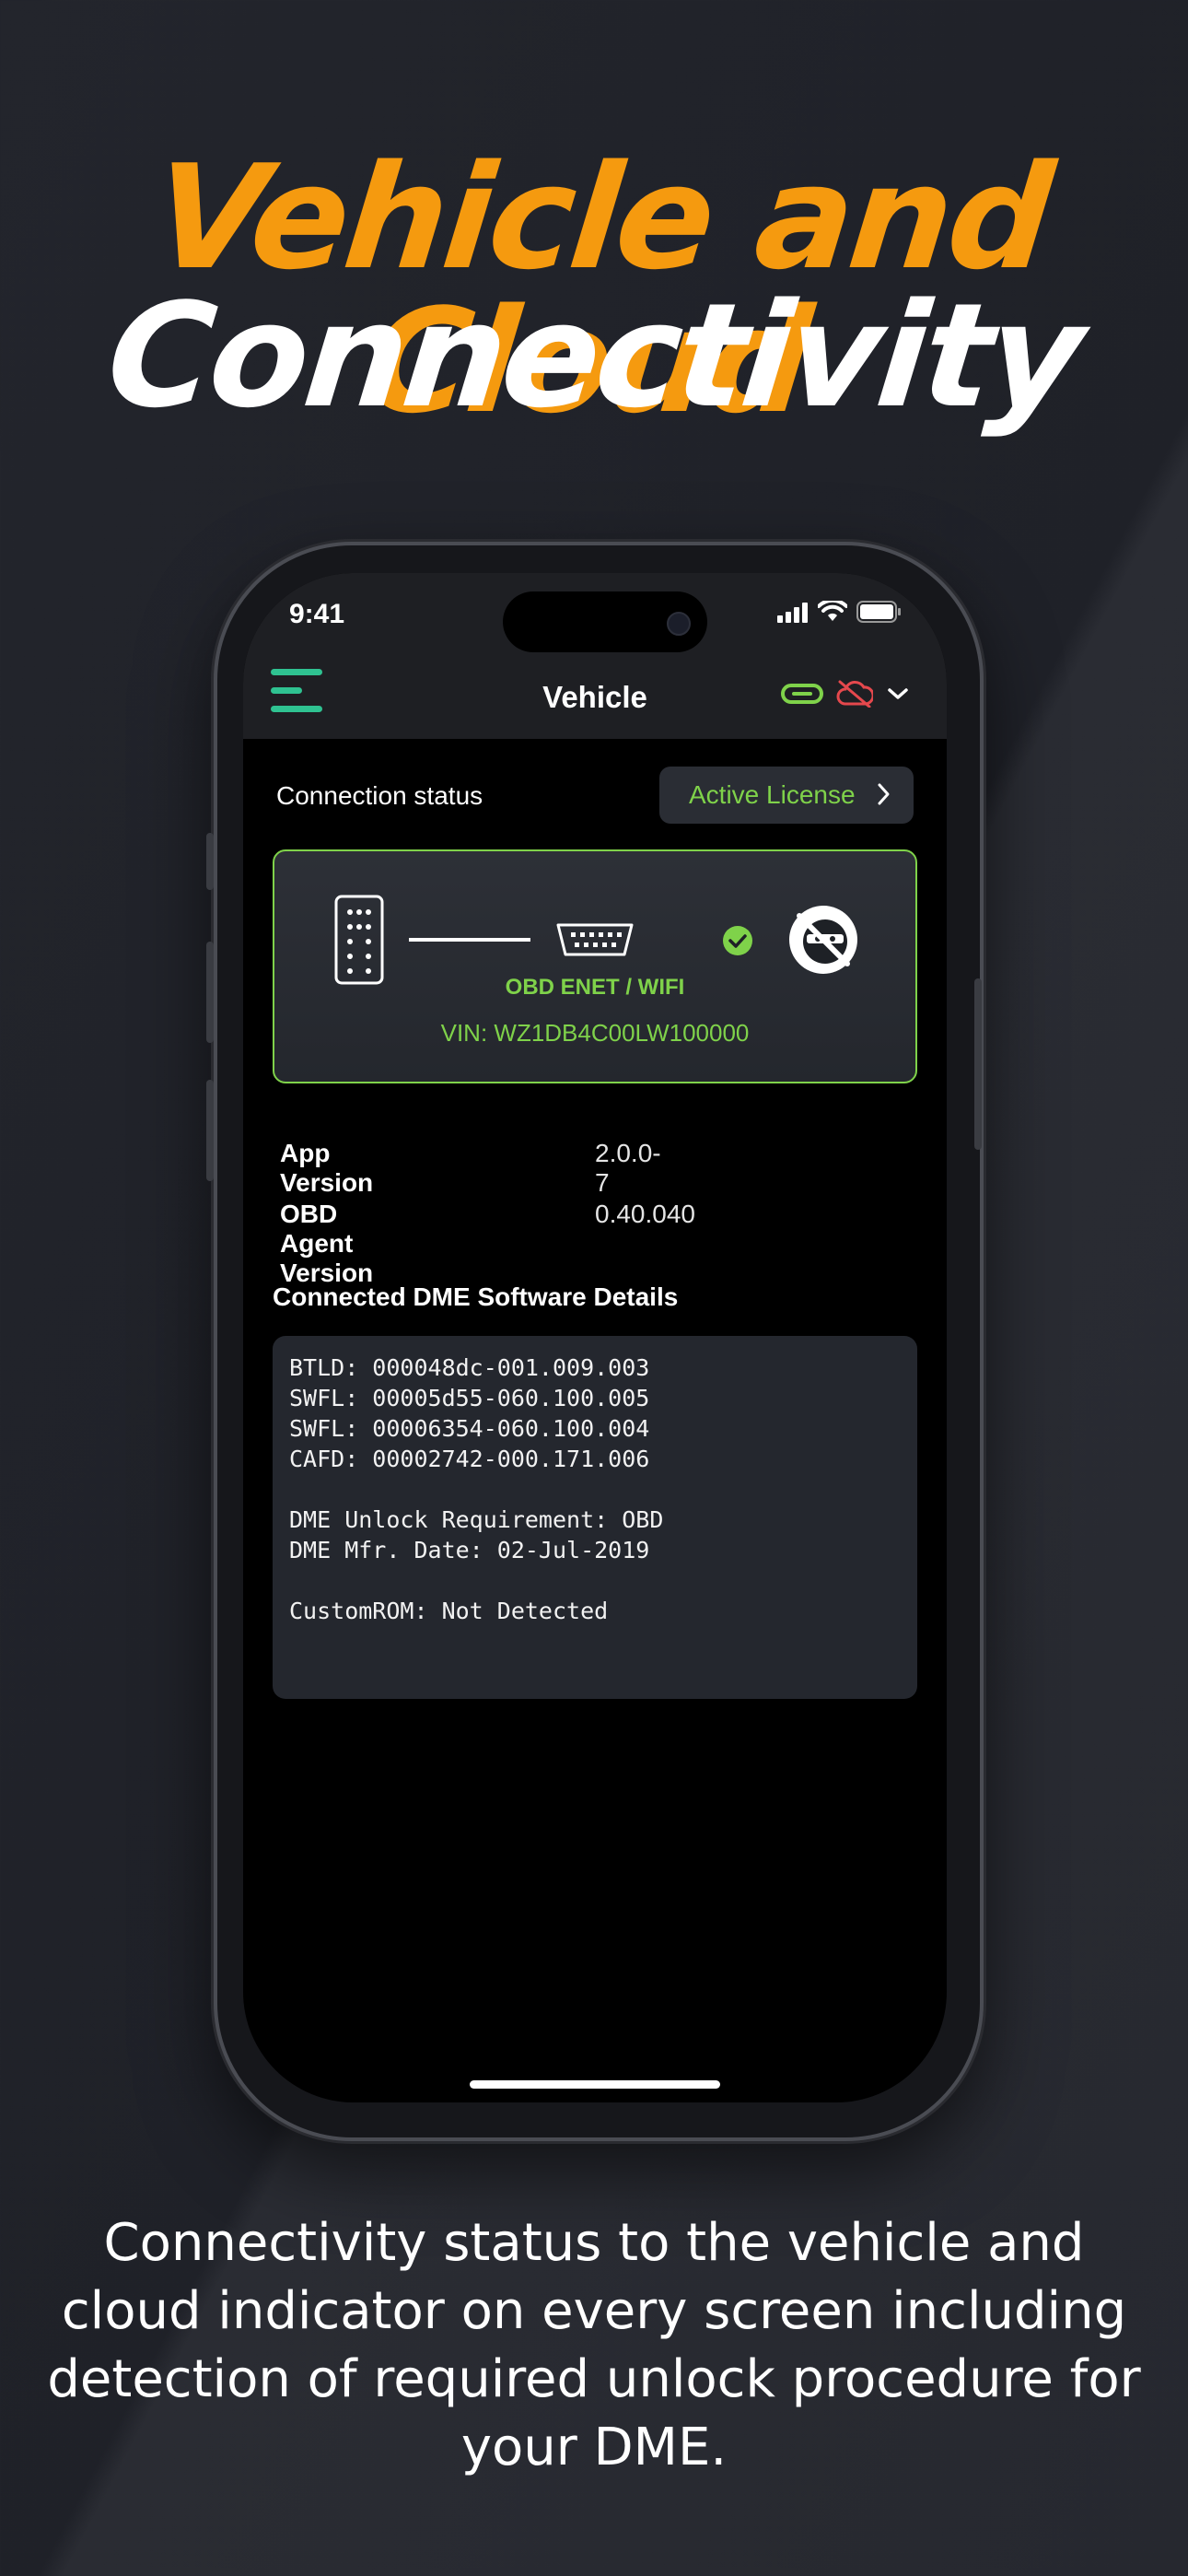  Describe the element at coordinates (595, 987) in the screenshot. I see `adapter-label: OBD ENET / WIFI` at that location.